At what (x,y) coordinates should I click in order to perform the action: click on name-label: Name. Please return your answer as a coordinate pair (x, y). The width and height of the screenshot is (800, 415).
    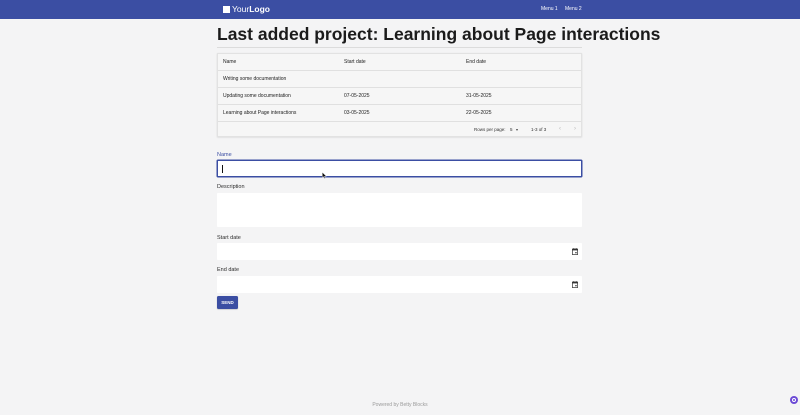
    Looking at the image, I should click on (224, 155).